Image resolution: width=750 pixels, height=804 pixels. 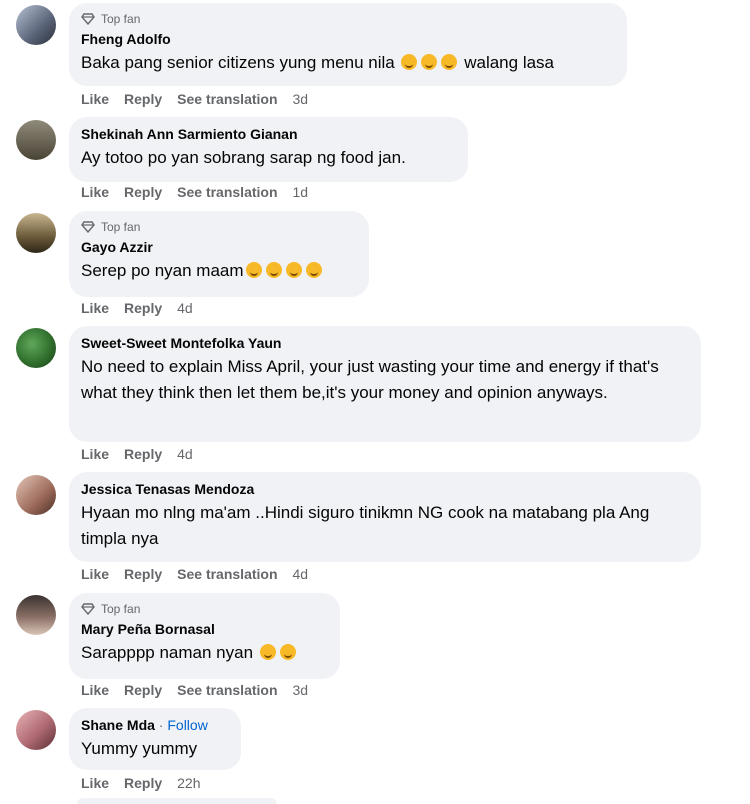 What do you see at coordinates (204, 629) in the screenshot?
I see `comment-author: Mary Peña Bornasal` at bounding box center [204, 629].